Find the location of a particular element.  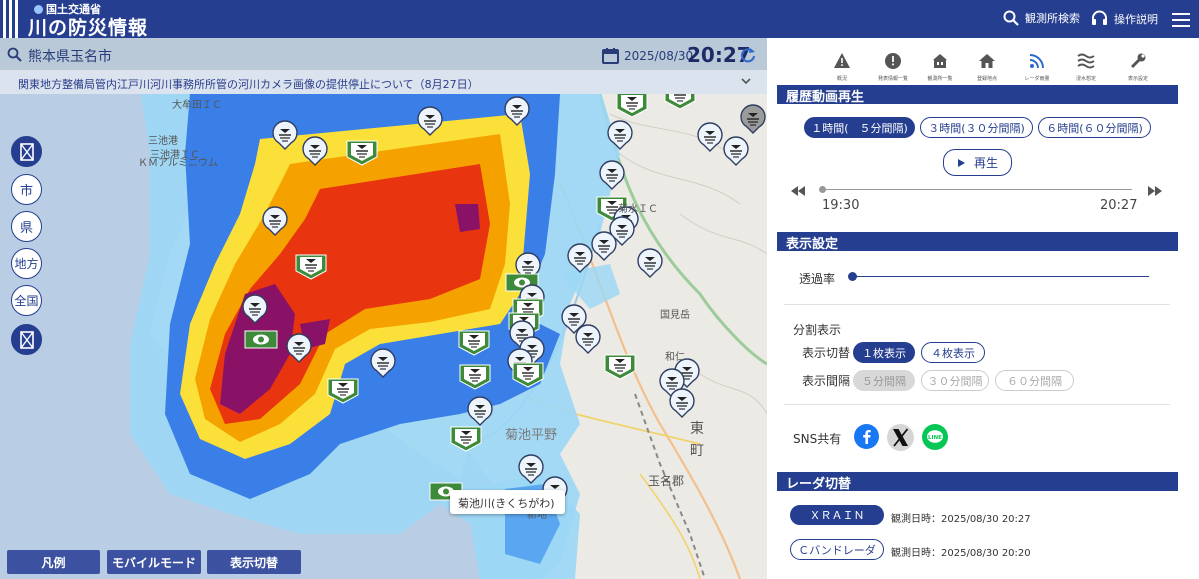

range-3h-button: ３時間(３０分間隔) is located at coordinates (976, 127).